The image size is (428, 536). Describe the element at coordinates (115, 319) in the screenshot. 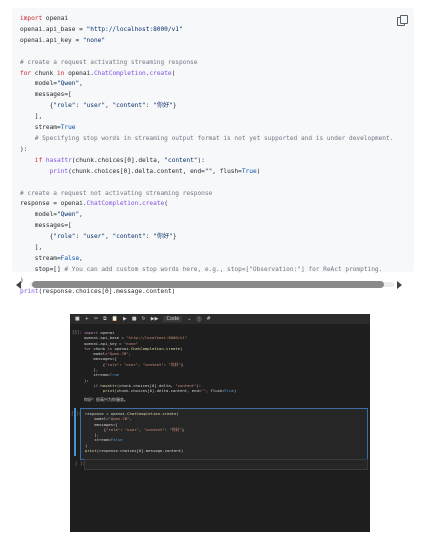

I see `toolbar-button: 📋` at that location.